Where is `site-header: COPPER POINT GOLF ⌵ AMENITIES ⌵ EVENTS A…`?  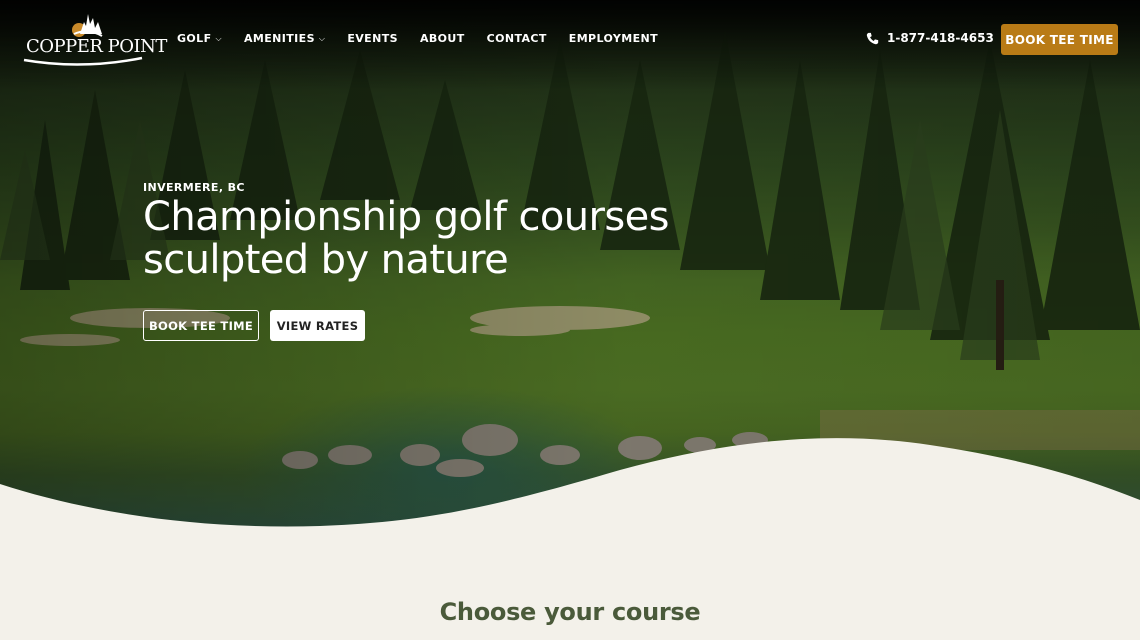
site-header: COPPER POINT GOLF ⌵ AMENITIES ⌵ EVENTS A… is located at coordinates (570, 40).